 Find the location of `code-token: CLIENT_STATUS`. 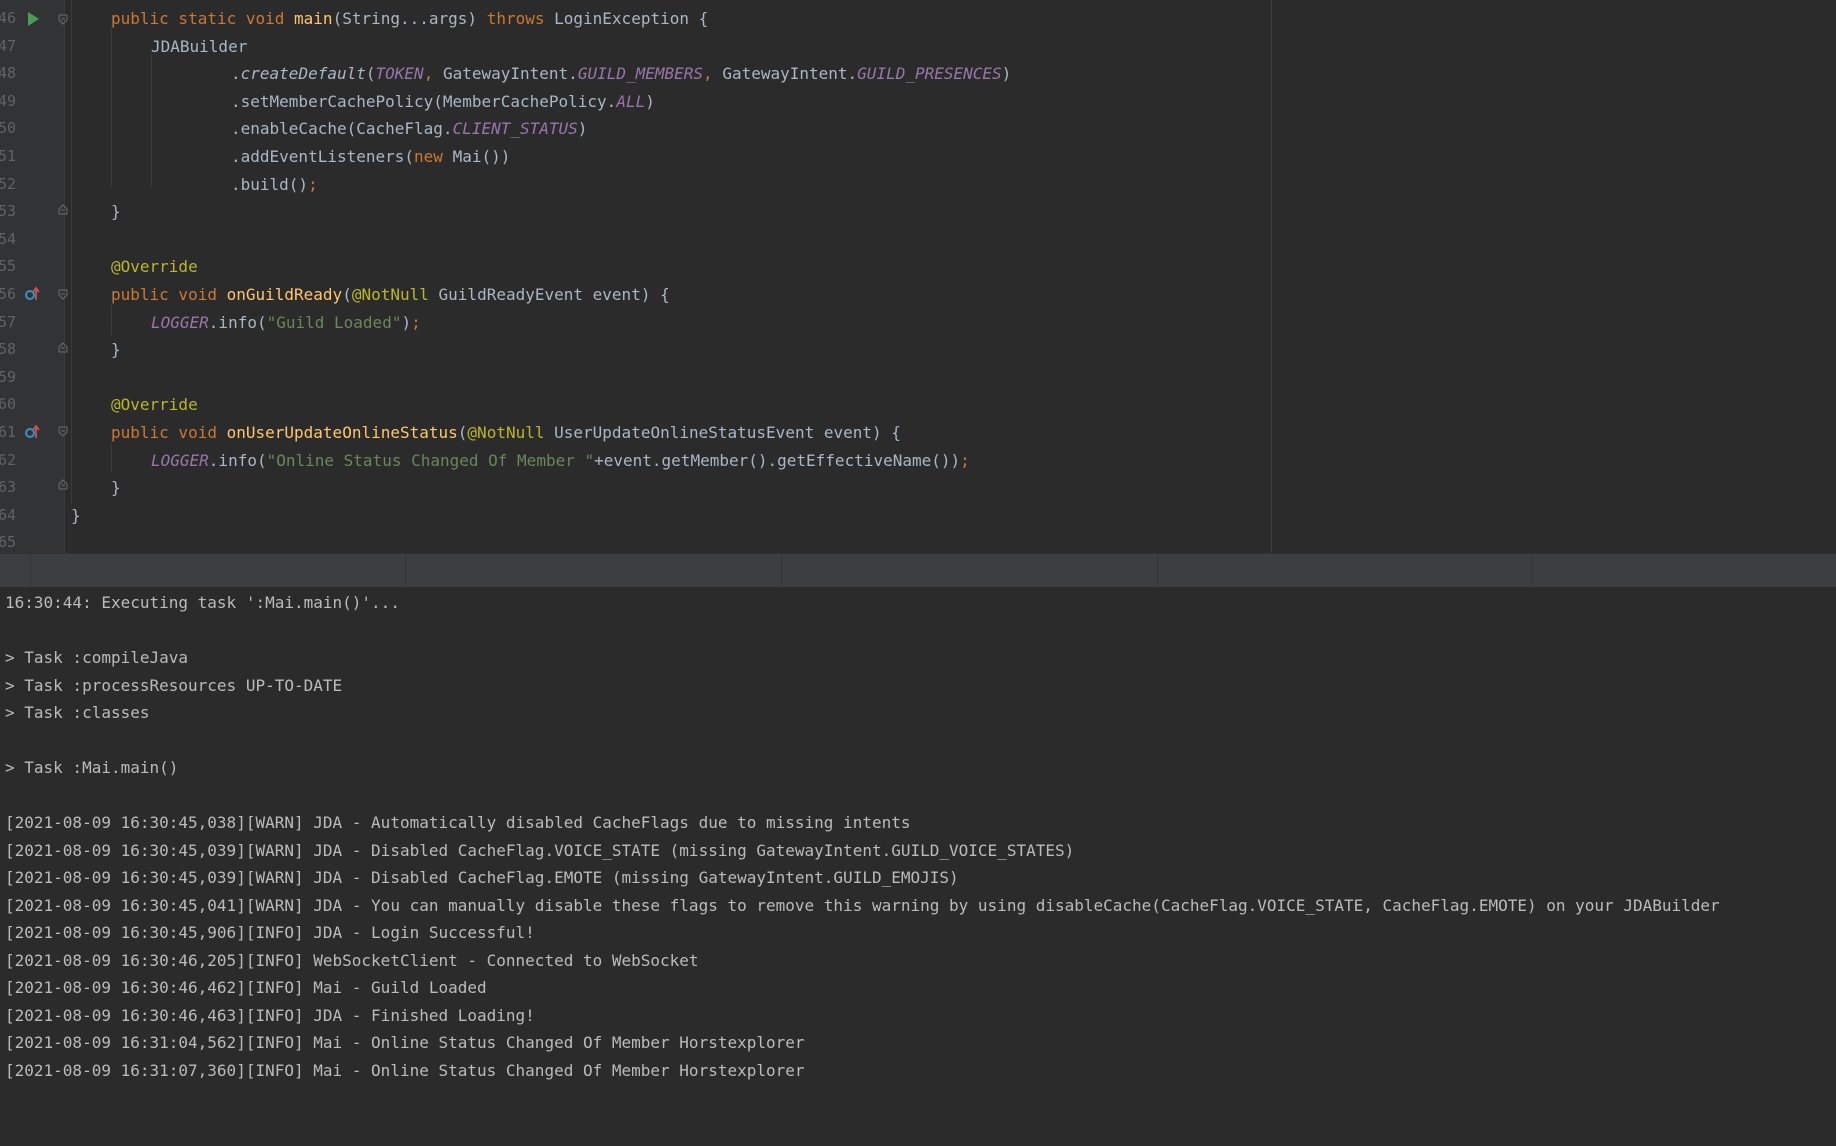

code-token: CLIENT_STATUS is located at coordinates (515, 129).